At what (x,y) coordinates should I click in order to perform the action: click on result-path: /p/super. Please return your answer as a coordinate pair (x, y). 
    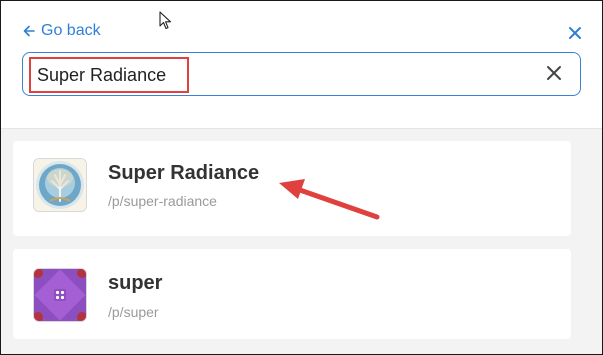
    Looking at the image, I should click on (133, 312).